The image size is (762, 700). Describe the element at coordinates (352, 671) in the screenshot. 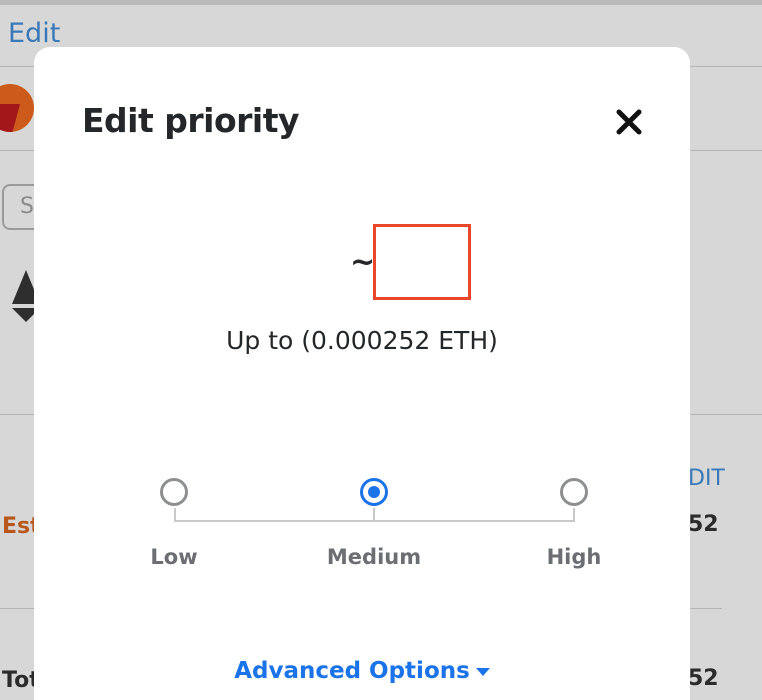

I see `advanced-options-label: Advanced Options` at that location.